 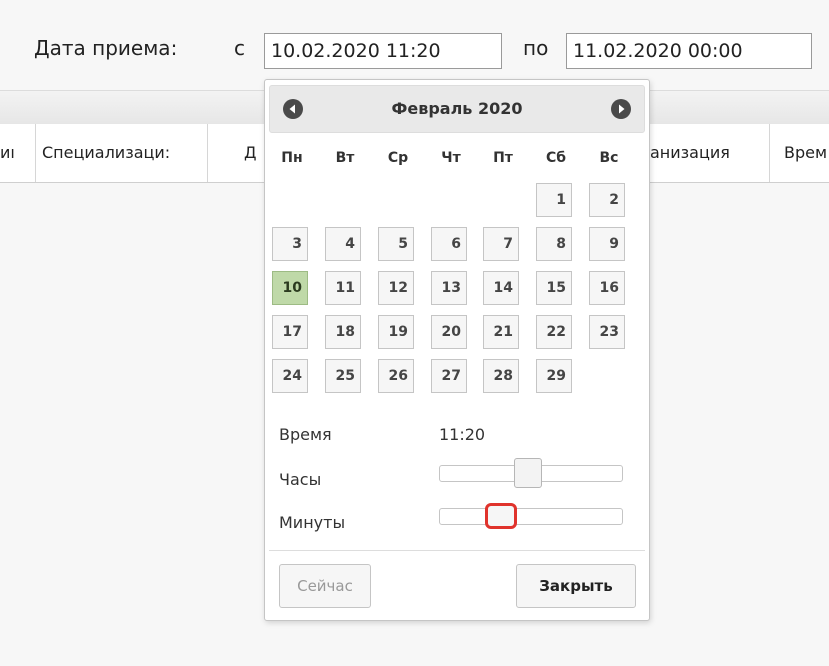 What do you see at coordinates (122, 153) in the screenshot?
I see `column-header-specialization: Специализаци:` at bounding box center [122, 153].